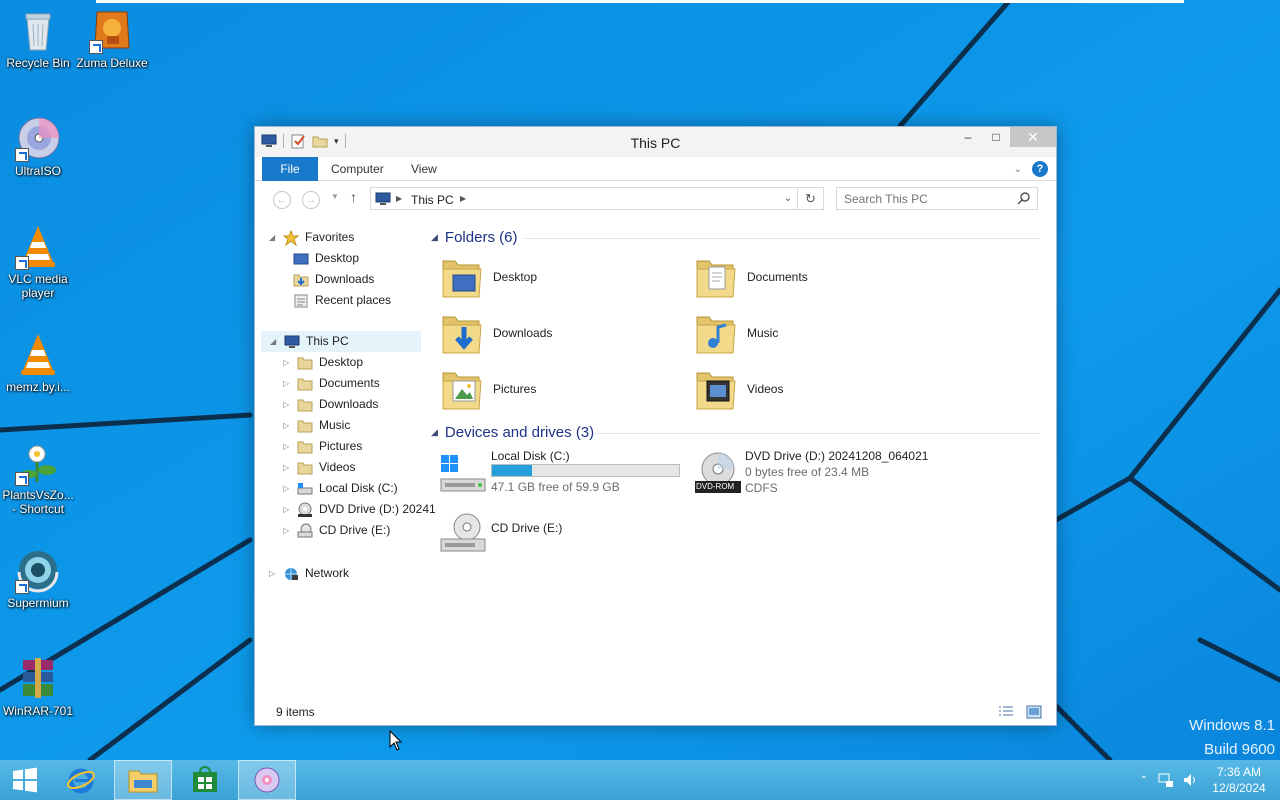  Describe the element at coordinates (309, 573) in the screenshot. I see `nav-network: ▷ Network` at that location.